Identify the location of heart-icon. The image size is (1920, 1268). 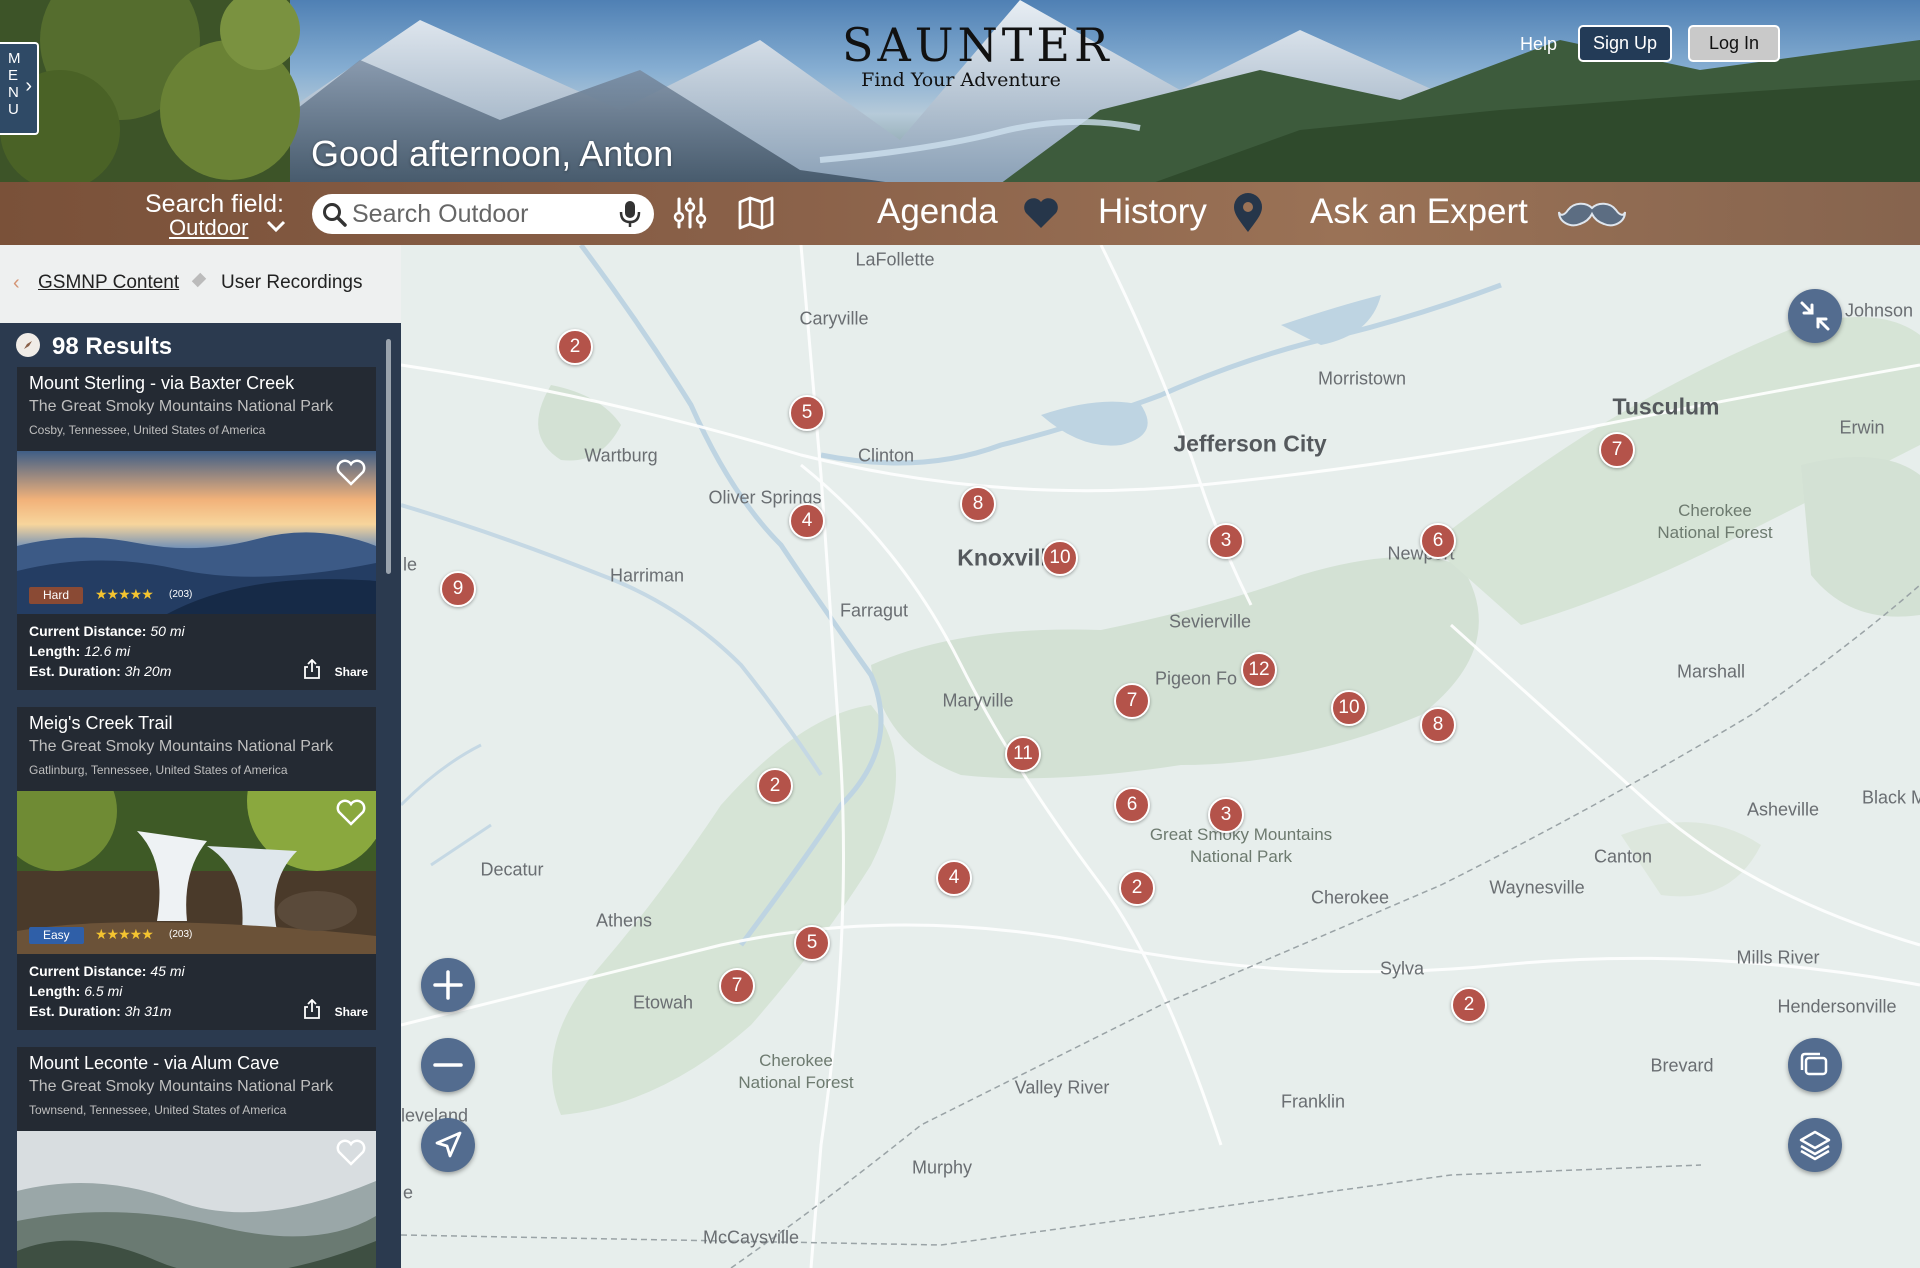
(1041, 215).